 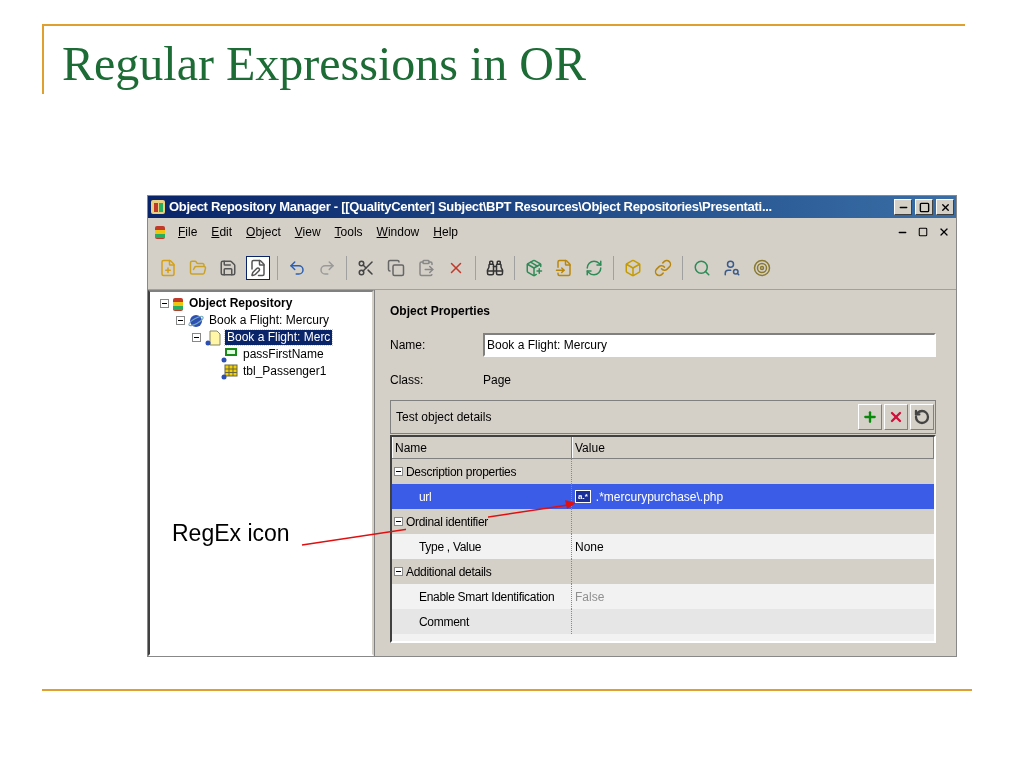 I want to click on scissors-icon, so click(x=366, y=267).